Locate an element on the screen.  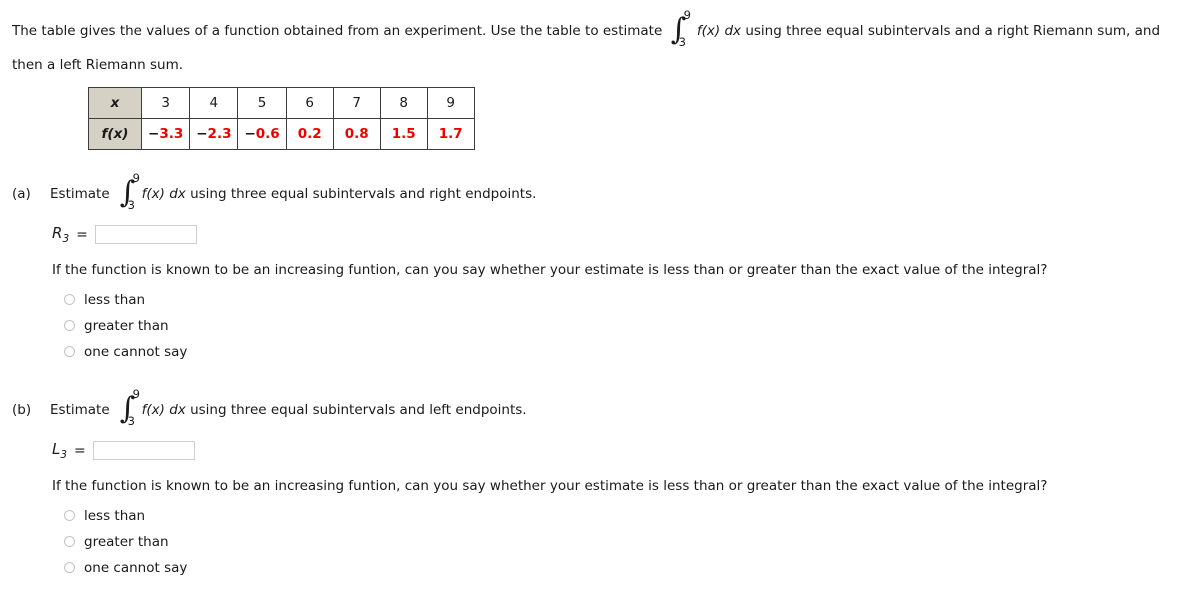
part-a-option-one-cannot-say: one cannot say is located at coordinates (628, 352).